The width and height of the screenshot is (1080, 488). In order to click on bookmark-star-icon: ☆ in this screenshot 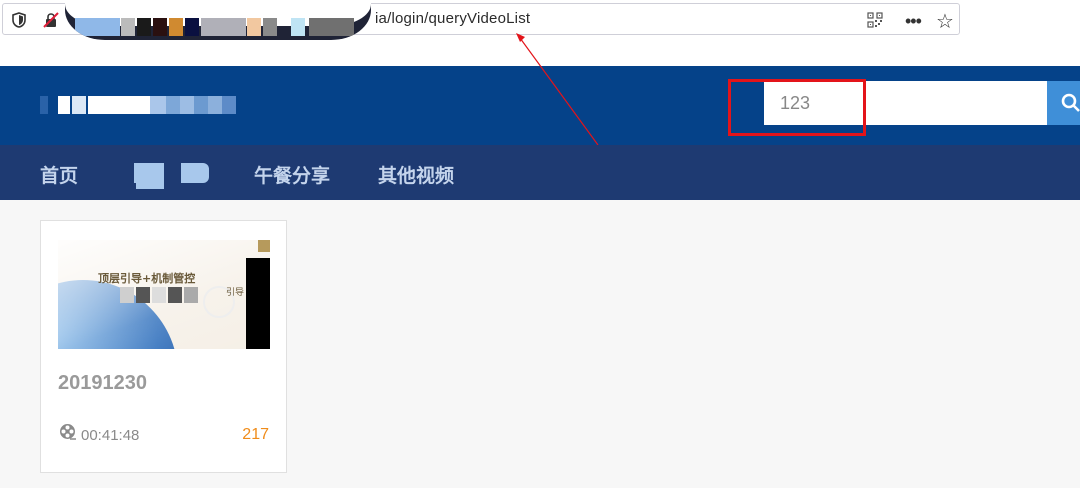, I will do `click(945, 21)`.